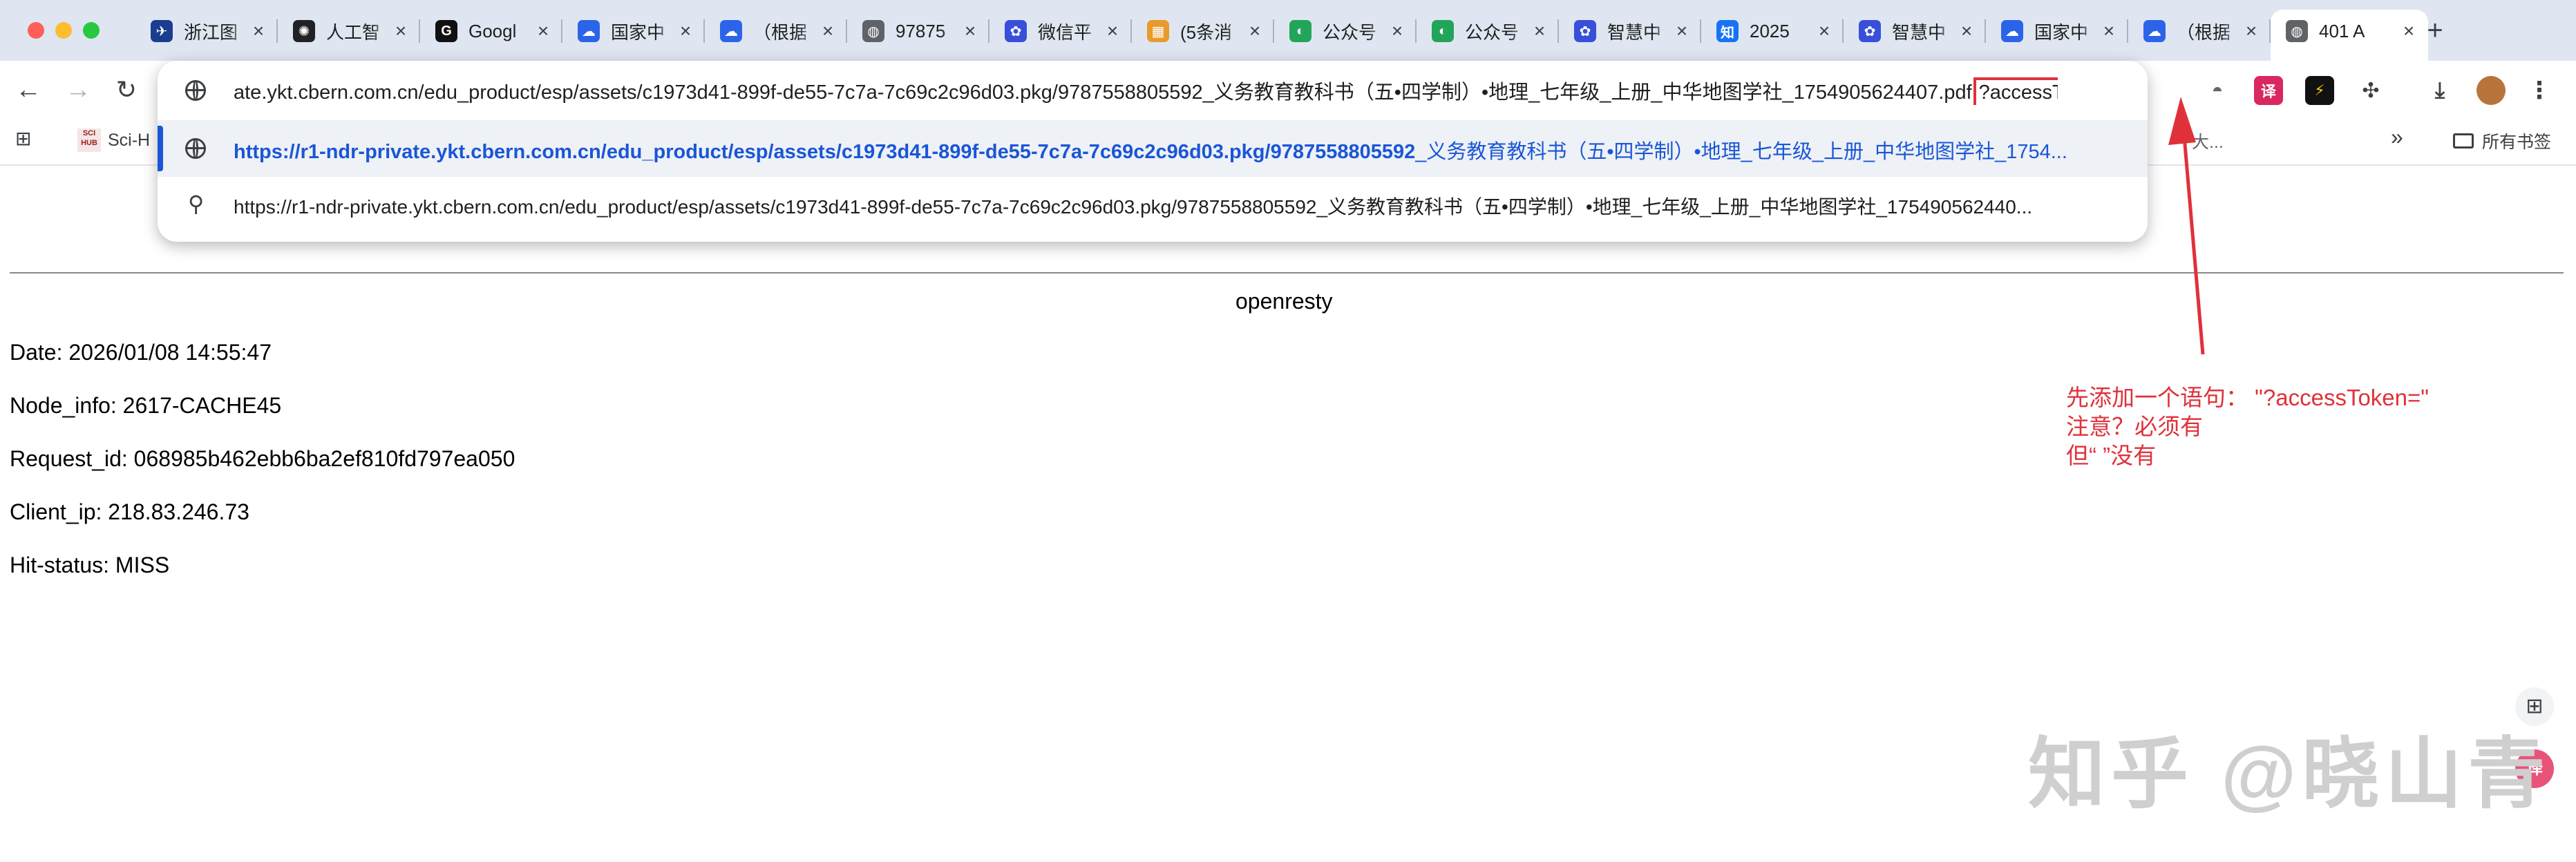 This screenshot has height=862, width=2576. I want to click on annotation-note: 先添加一个语句： "?accessToken=" 注意？必须有 但“ ”没有, so click(2247, 426).